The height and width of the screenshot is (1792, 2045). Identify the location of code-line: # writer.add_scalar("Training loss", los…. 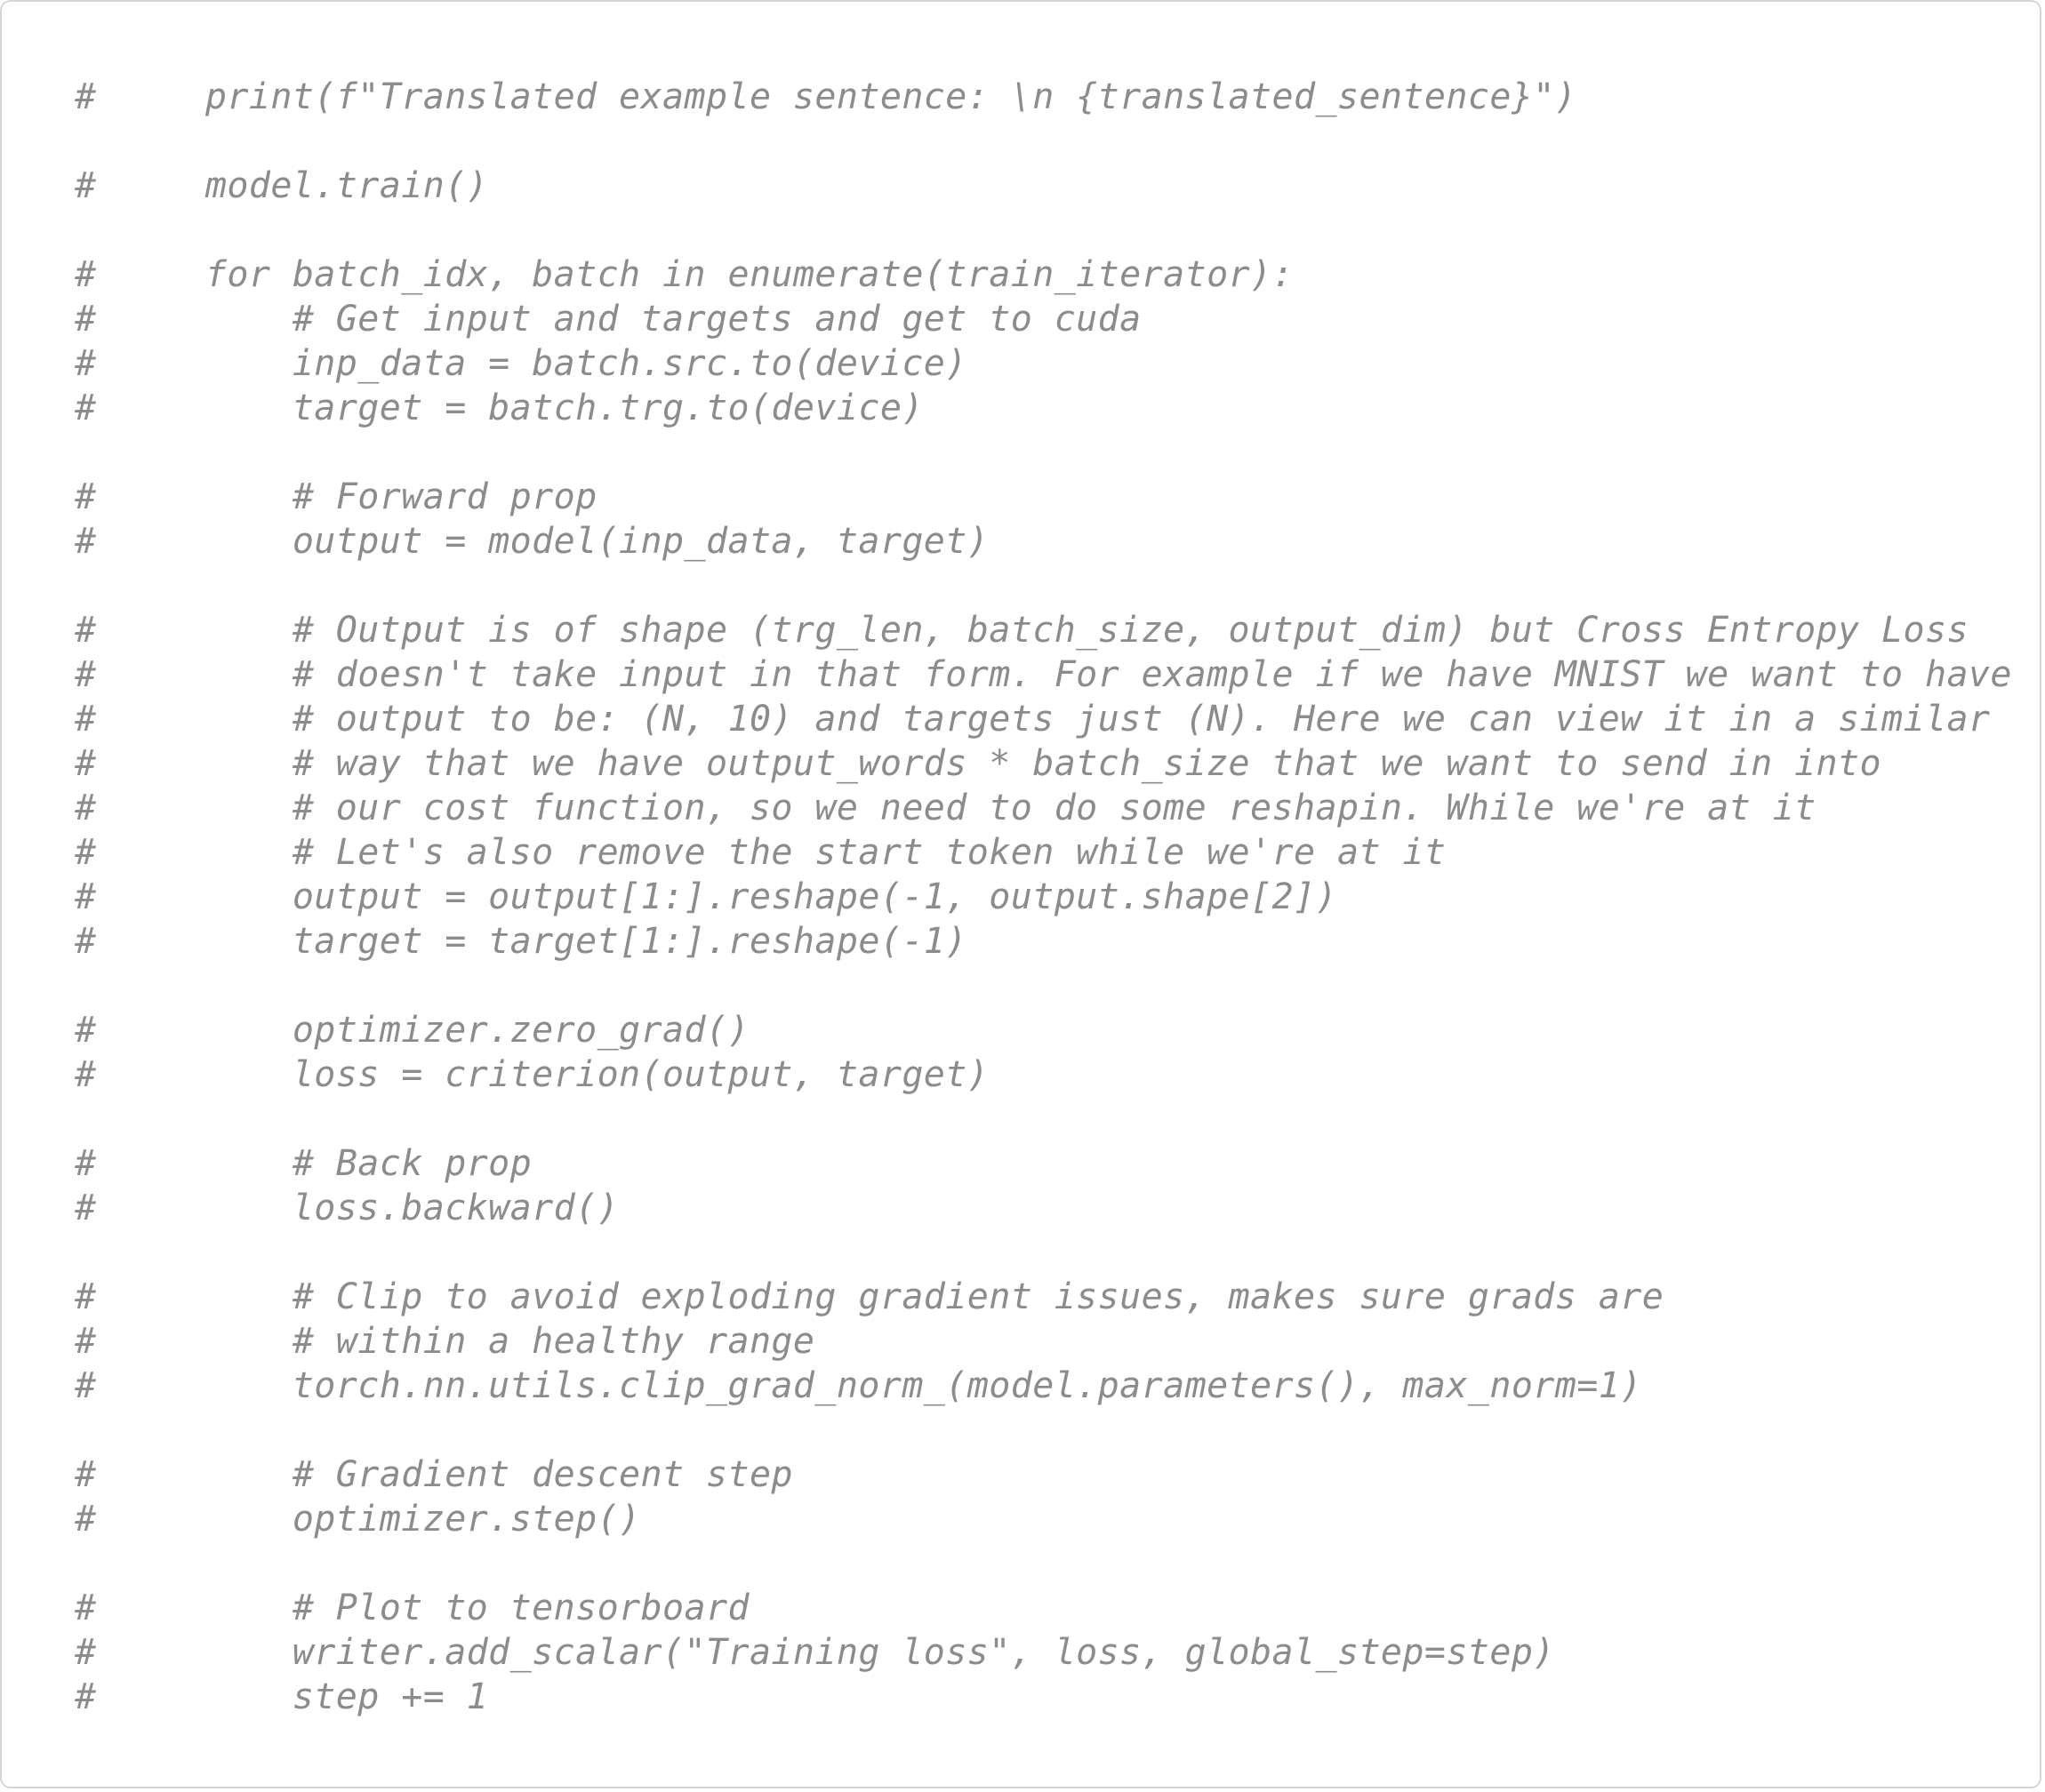
(815, 1652).